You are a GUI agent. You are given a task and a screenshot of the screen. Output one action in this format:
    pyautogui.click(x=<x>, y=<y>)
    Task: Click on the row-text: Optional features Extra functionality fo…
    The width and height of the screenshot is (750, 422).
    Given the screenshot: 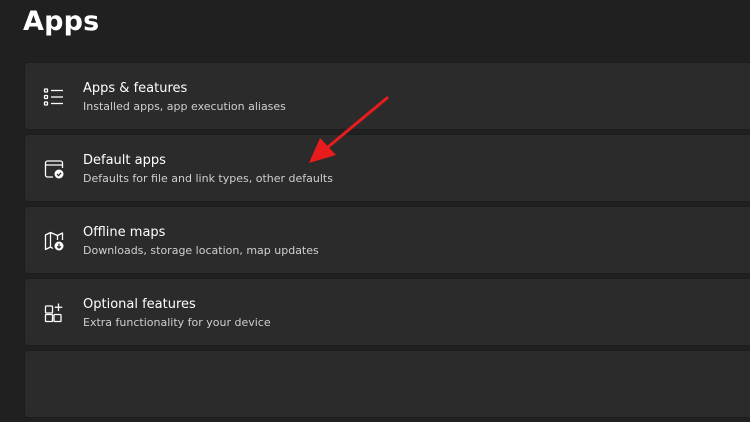 What is the action you would take?
    pyautogui.click(x=177, y=313)
    